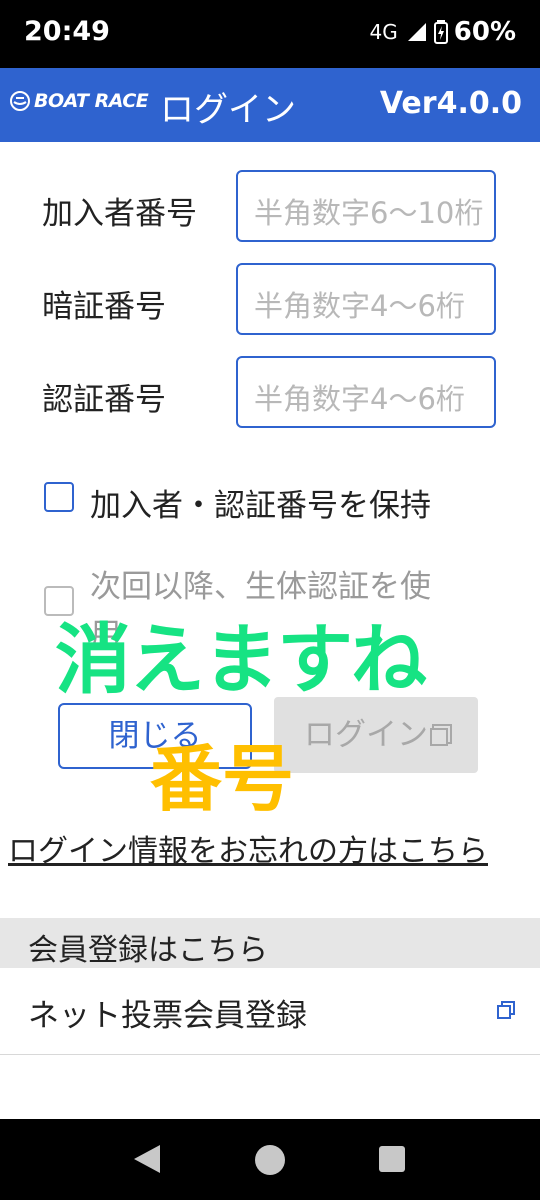 The height and width of the screenshot is (1200, 540). Describe the element at coordinates (104, 400) in the screenshot. I see `auth-number-label: 認証番号` at that location.